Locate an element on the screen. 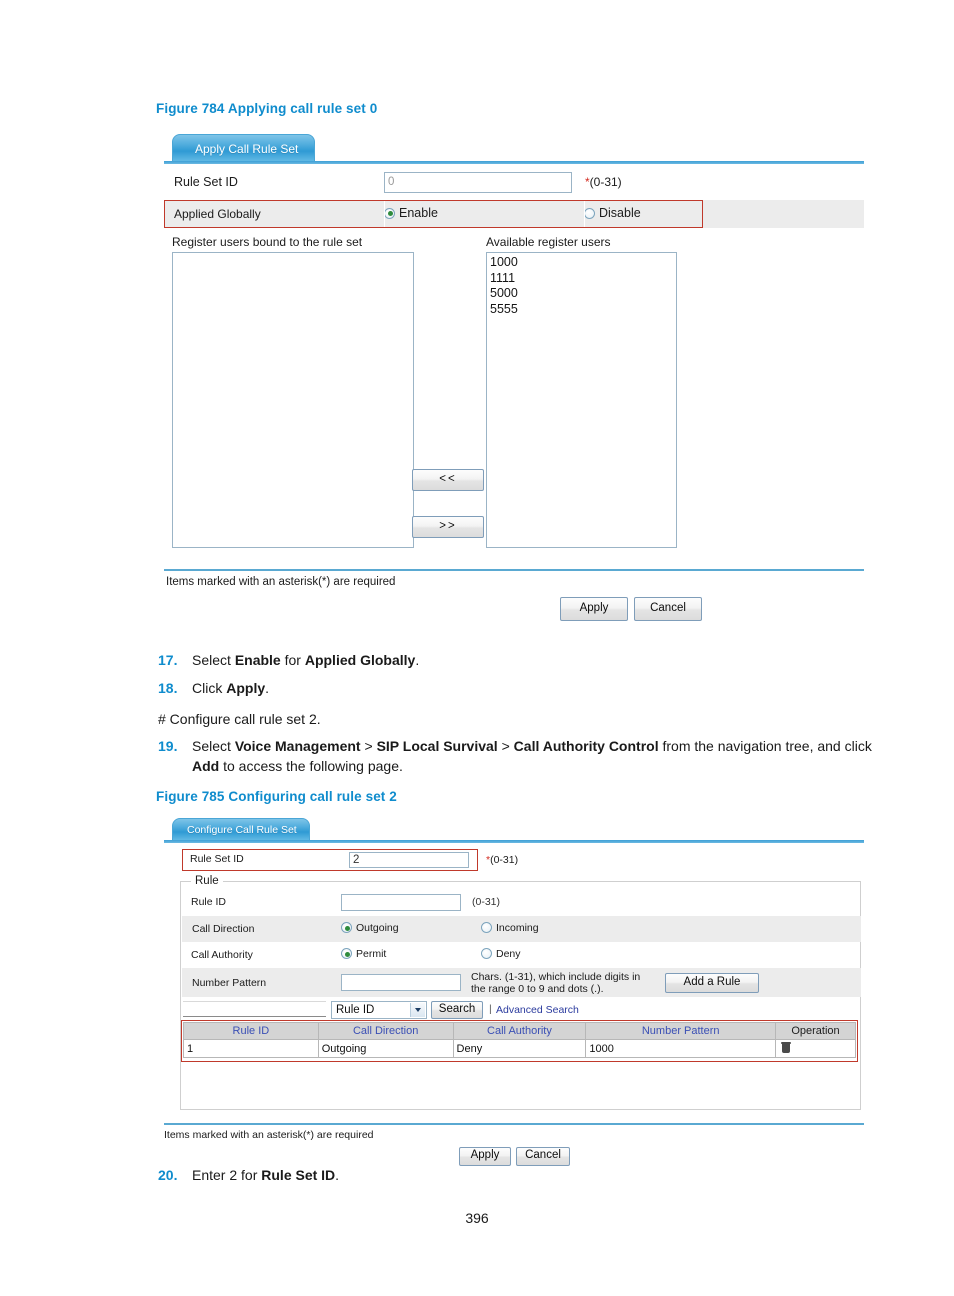 The height and width of the screenshot is (1296, 954). cell-operation is located at coordinates (815, 1048).